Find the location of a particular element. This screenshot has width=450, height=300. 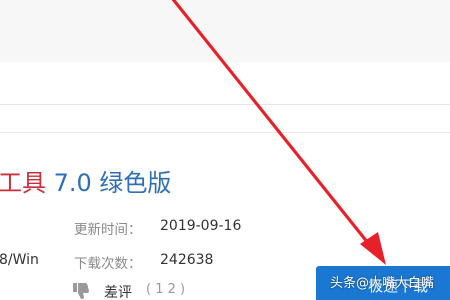

title-name-part: 工具 is located at coordinates (23, 183).